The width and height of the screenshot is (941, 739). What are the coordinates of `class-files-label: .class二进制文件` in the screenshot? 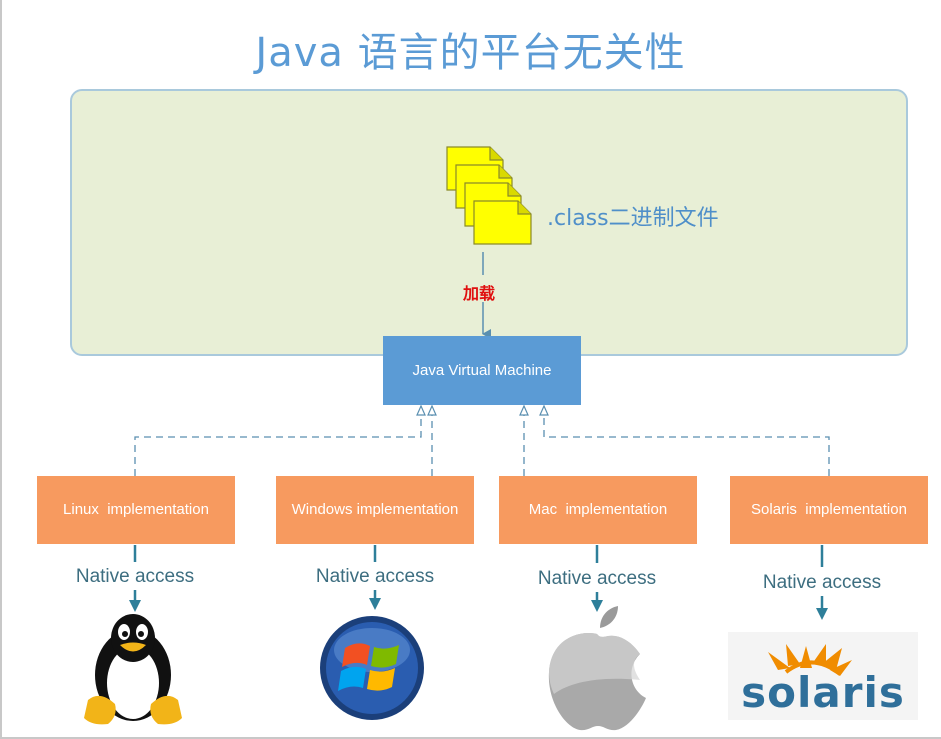 It's located at (633, 218).